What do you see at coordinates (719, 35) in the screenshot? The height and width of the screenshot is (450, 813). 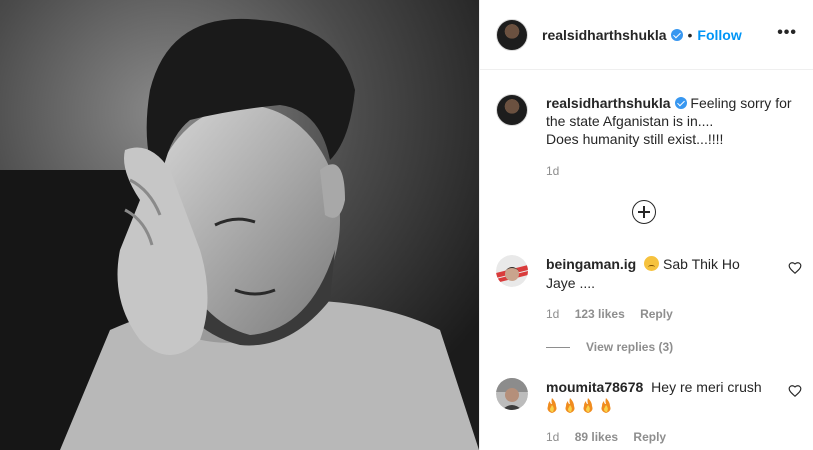 I see `follow-button: Follow` at bounding box center [719, 35].